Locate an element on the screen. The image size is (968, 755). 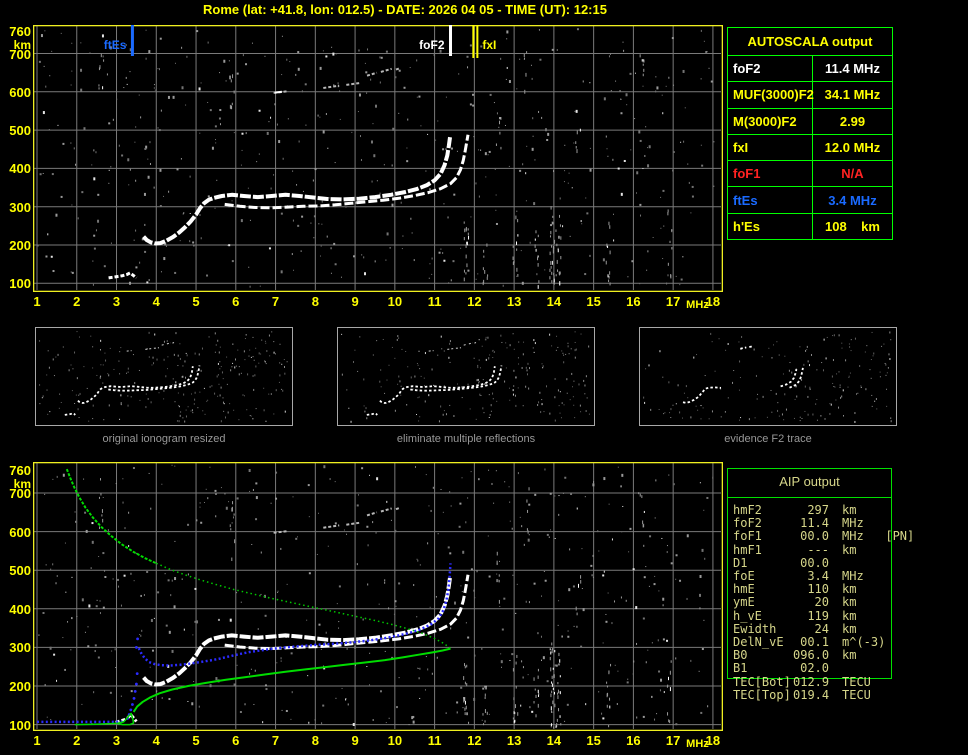
y-tick-400: 400 is located at coordinates (20, 609).